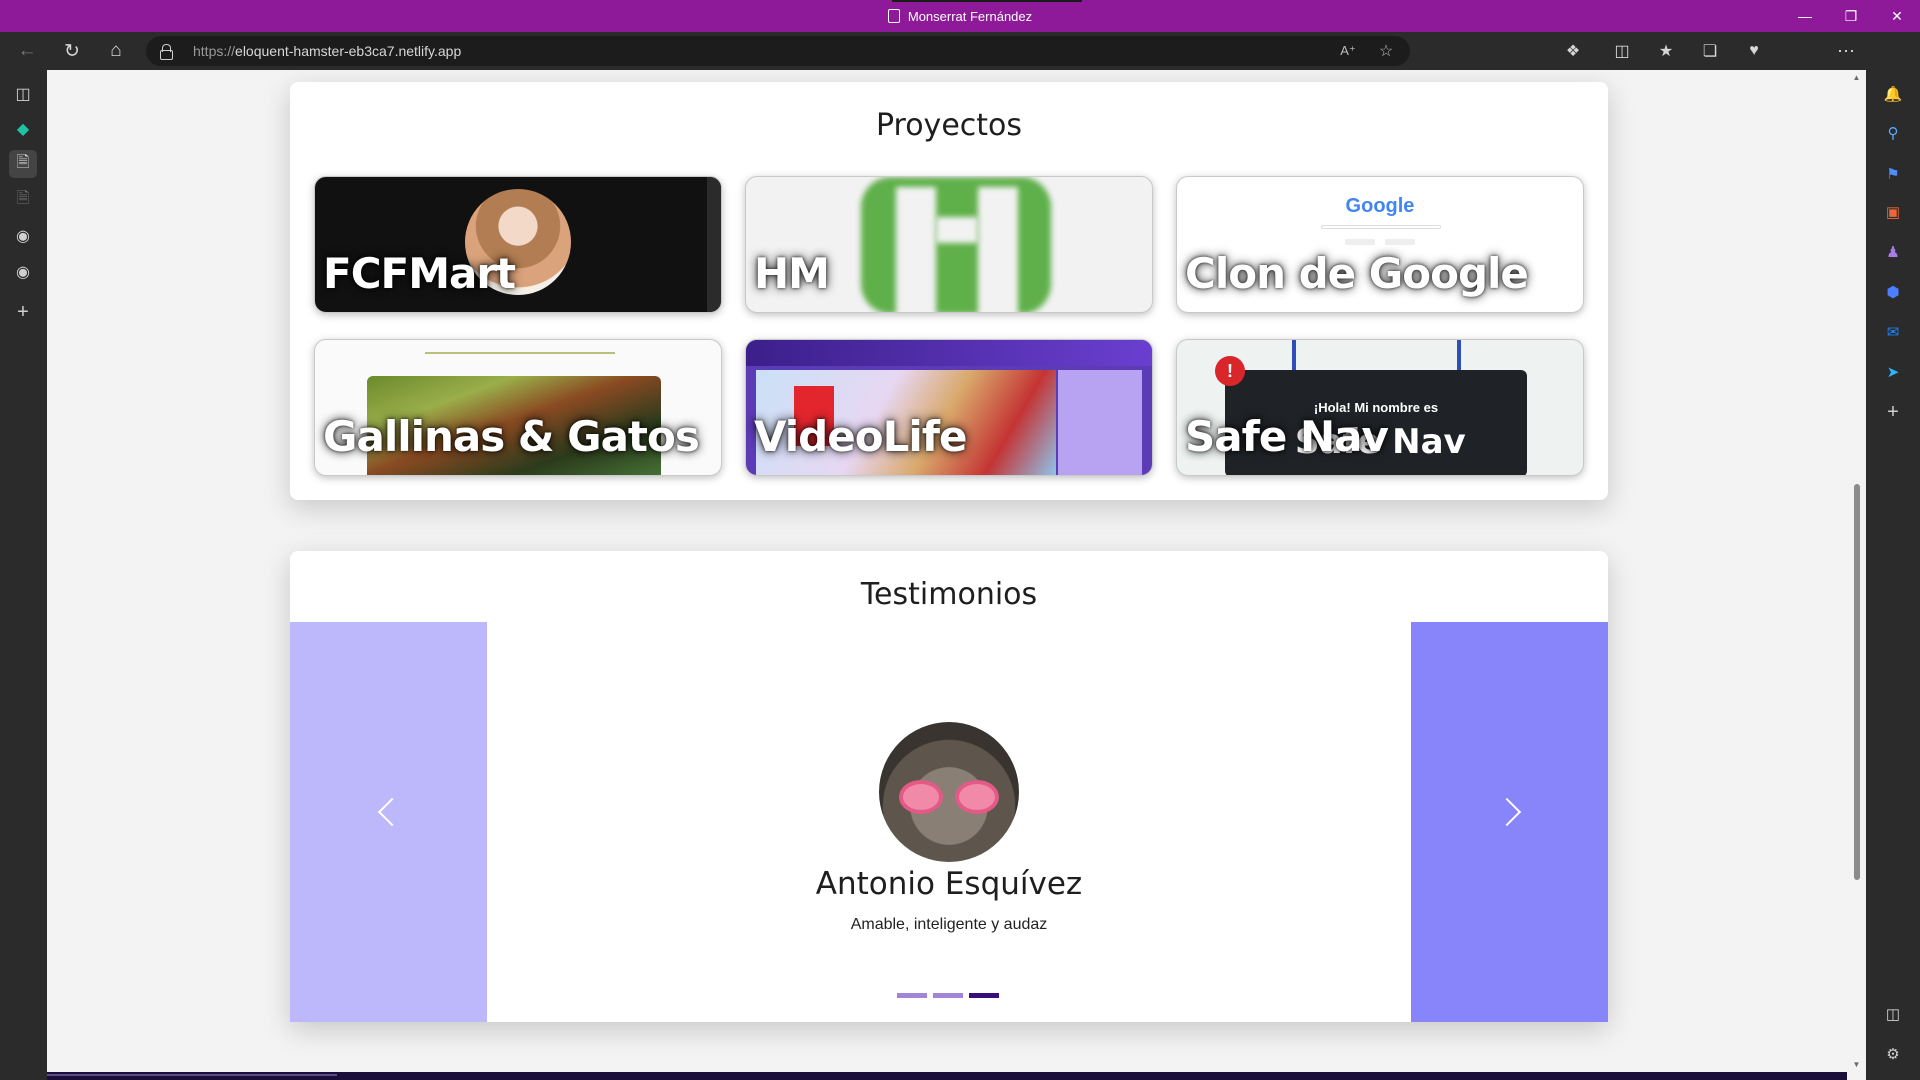  What do you see at coordinates (860, 436) in the screenshot?
I see `project-label-videolife: VideoLife` at bounding box center [860, 436].